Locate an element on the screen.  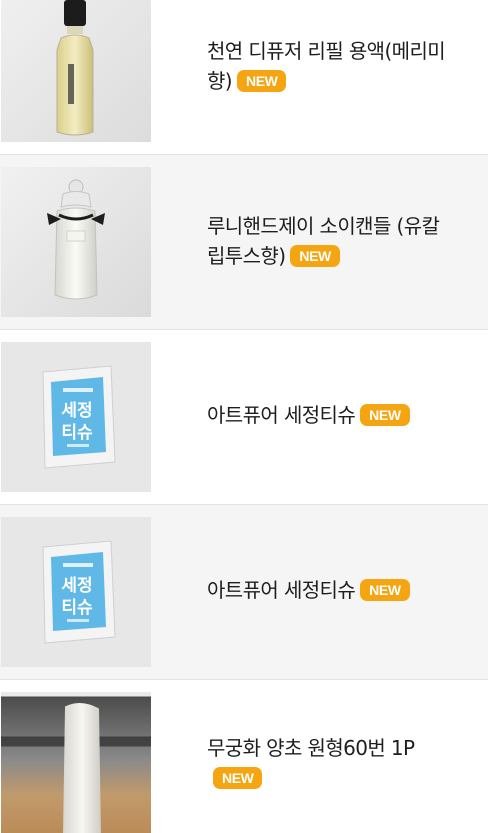
product-title: 무궁화 양초 원형60번 1P NEW is located at coordinates (342, 763).